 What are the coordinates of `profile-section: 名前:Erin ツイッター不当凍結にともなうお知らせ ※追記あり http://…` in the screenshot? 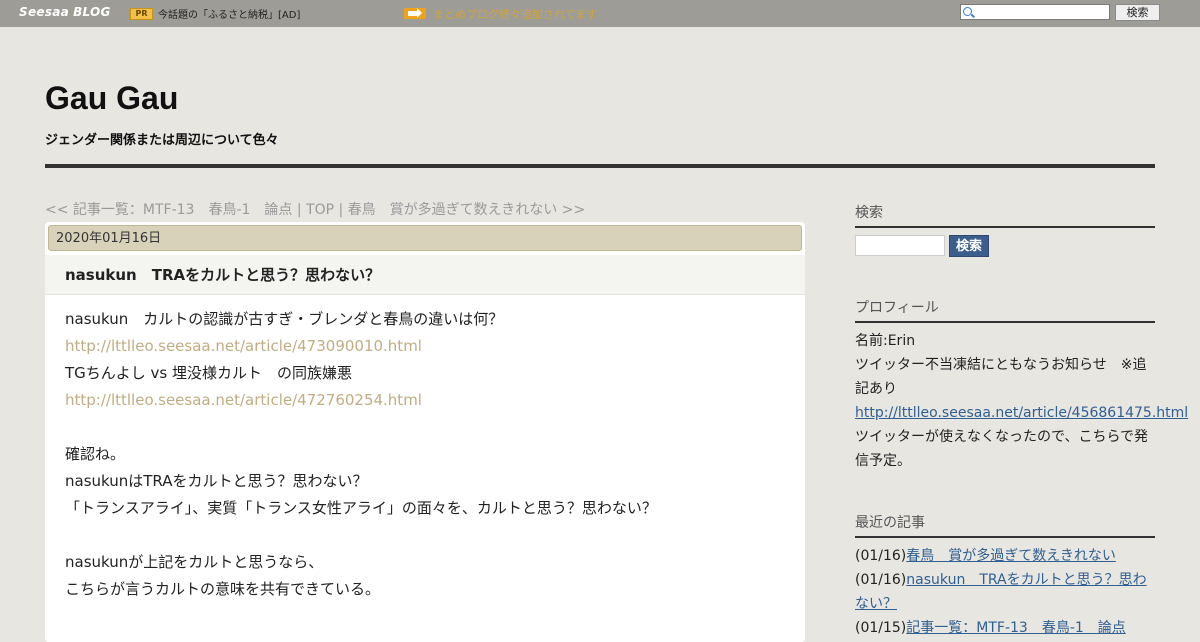 It's located at (1021, 401).